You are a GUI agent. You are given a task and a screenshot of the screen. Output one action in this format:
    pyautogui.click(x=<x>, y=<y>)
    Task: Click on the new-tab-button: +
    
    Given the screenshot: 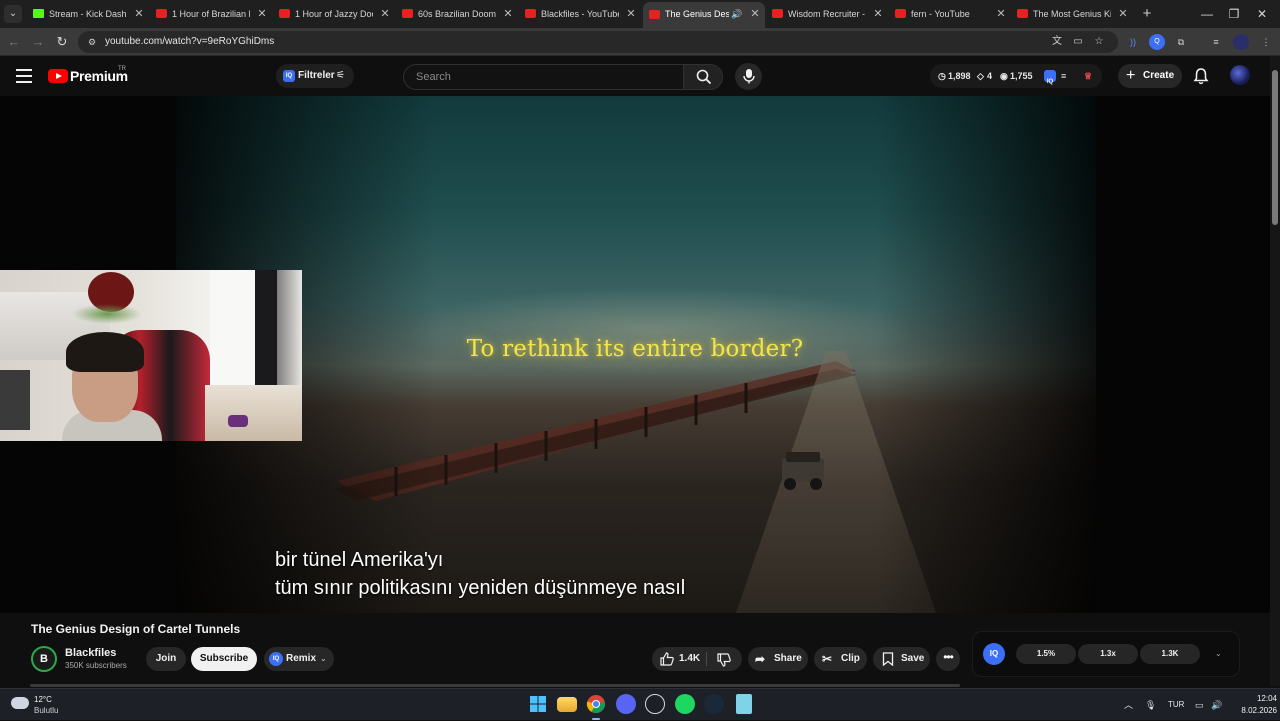 What is the action you would take?
    pyautogui.click(x=1147, y=14)
    